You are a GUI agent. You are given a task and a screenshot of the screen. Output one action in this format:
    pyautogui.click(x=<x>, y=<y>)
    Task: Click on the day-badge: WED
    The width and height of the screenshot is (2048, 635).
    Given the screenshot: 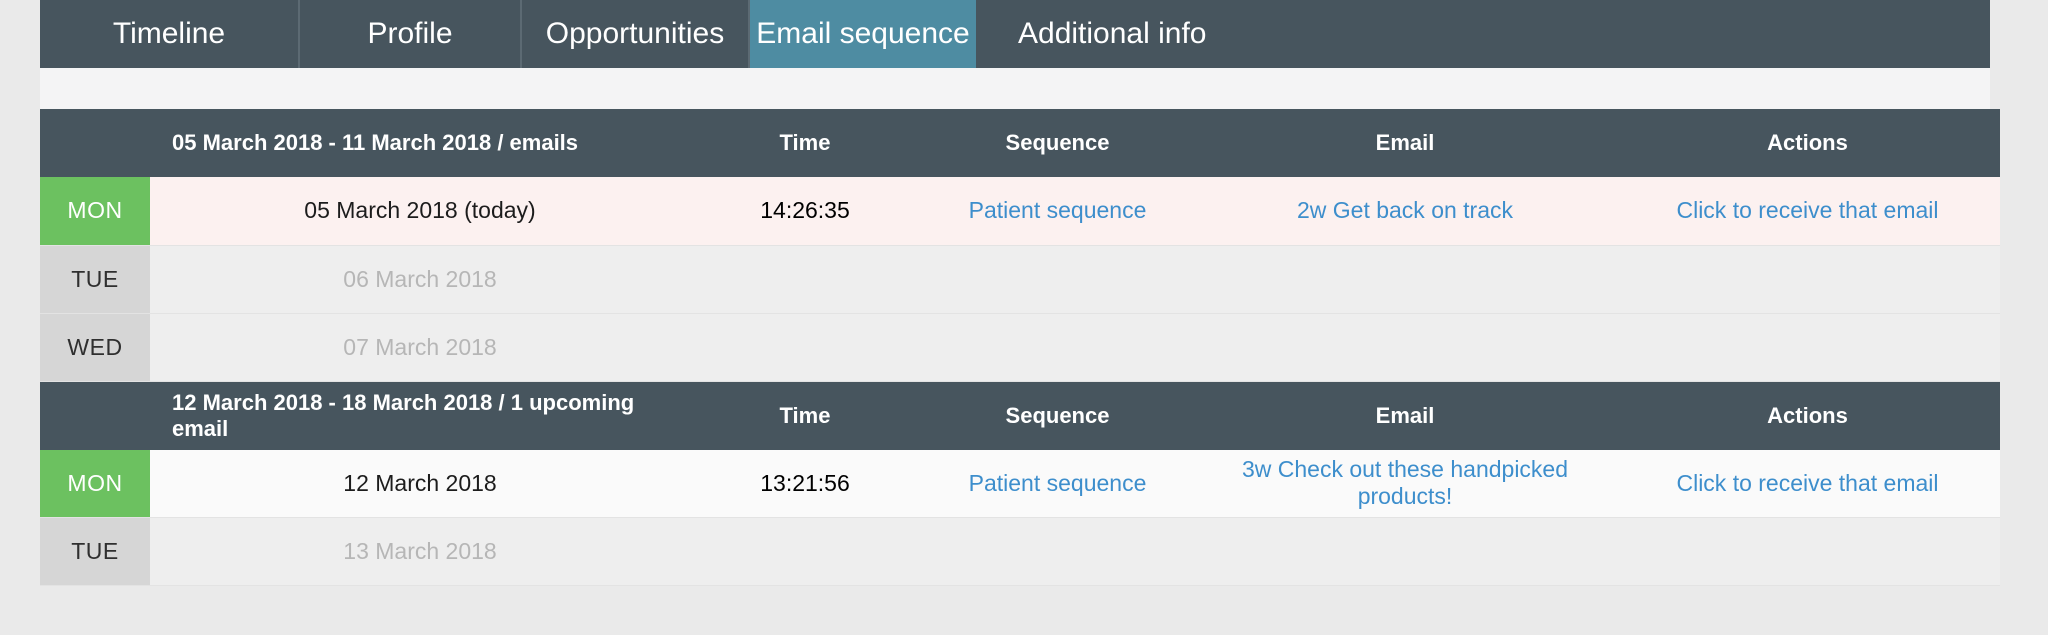 What is the action you would take?
    pyautogui.click(x=95, y=347)
    